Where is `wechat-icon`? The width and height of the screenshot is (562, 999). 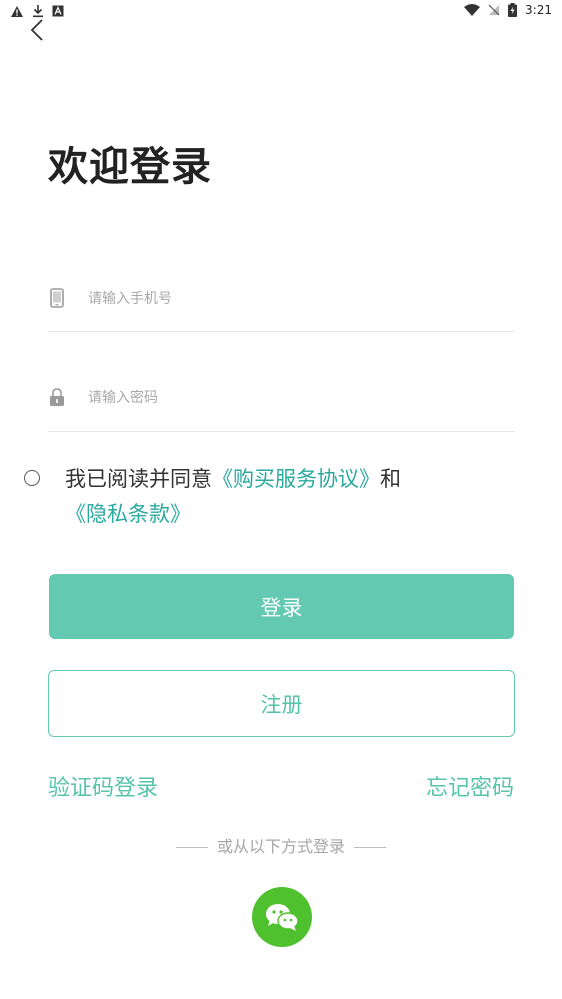
wechat-icon is located at coordinates (282, 917).